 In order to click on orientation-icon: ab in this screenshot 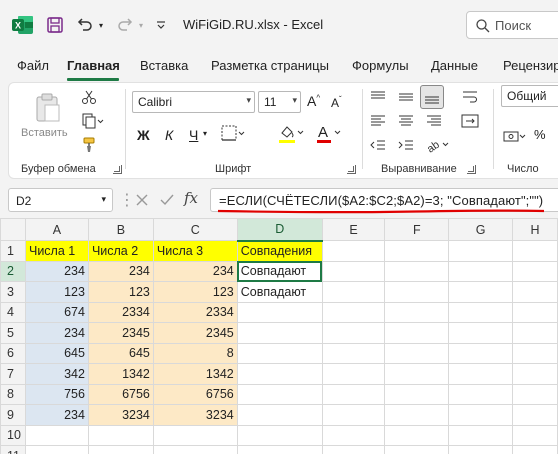, I will do `click(438, 146)`.